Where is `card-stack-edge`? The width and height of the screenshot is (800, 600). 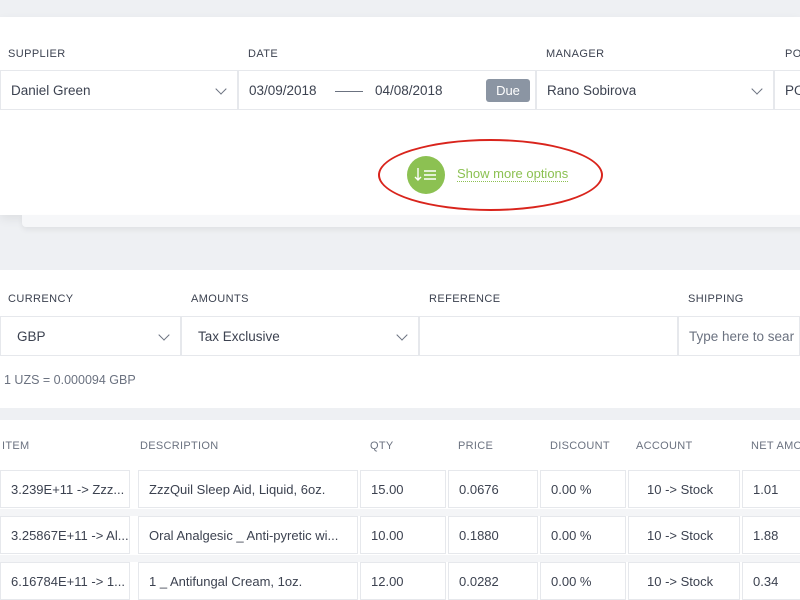 card-stack-edge is located at coordinates (411, 221).